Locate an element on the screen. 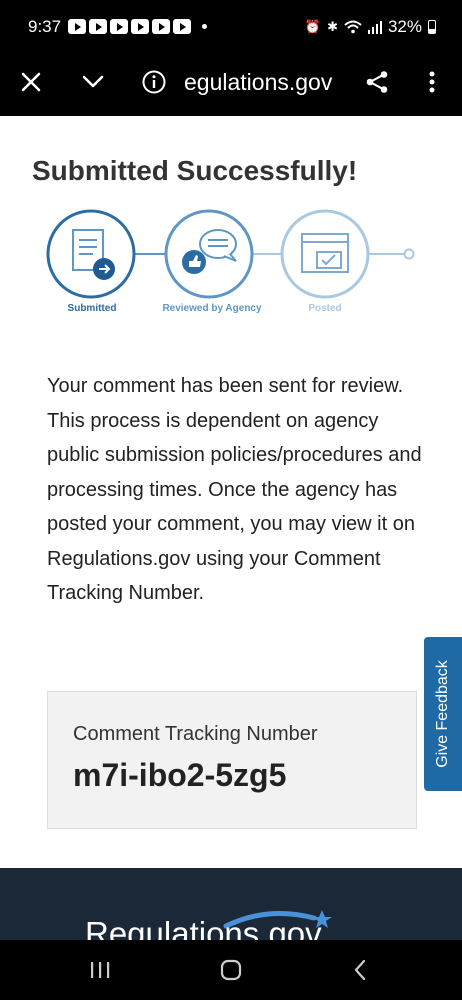  step-label-submitted: Submitted is located at coordinates (92, 308).